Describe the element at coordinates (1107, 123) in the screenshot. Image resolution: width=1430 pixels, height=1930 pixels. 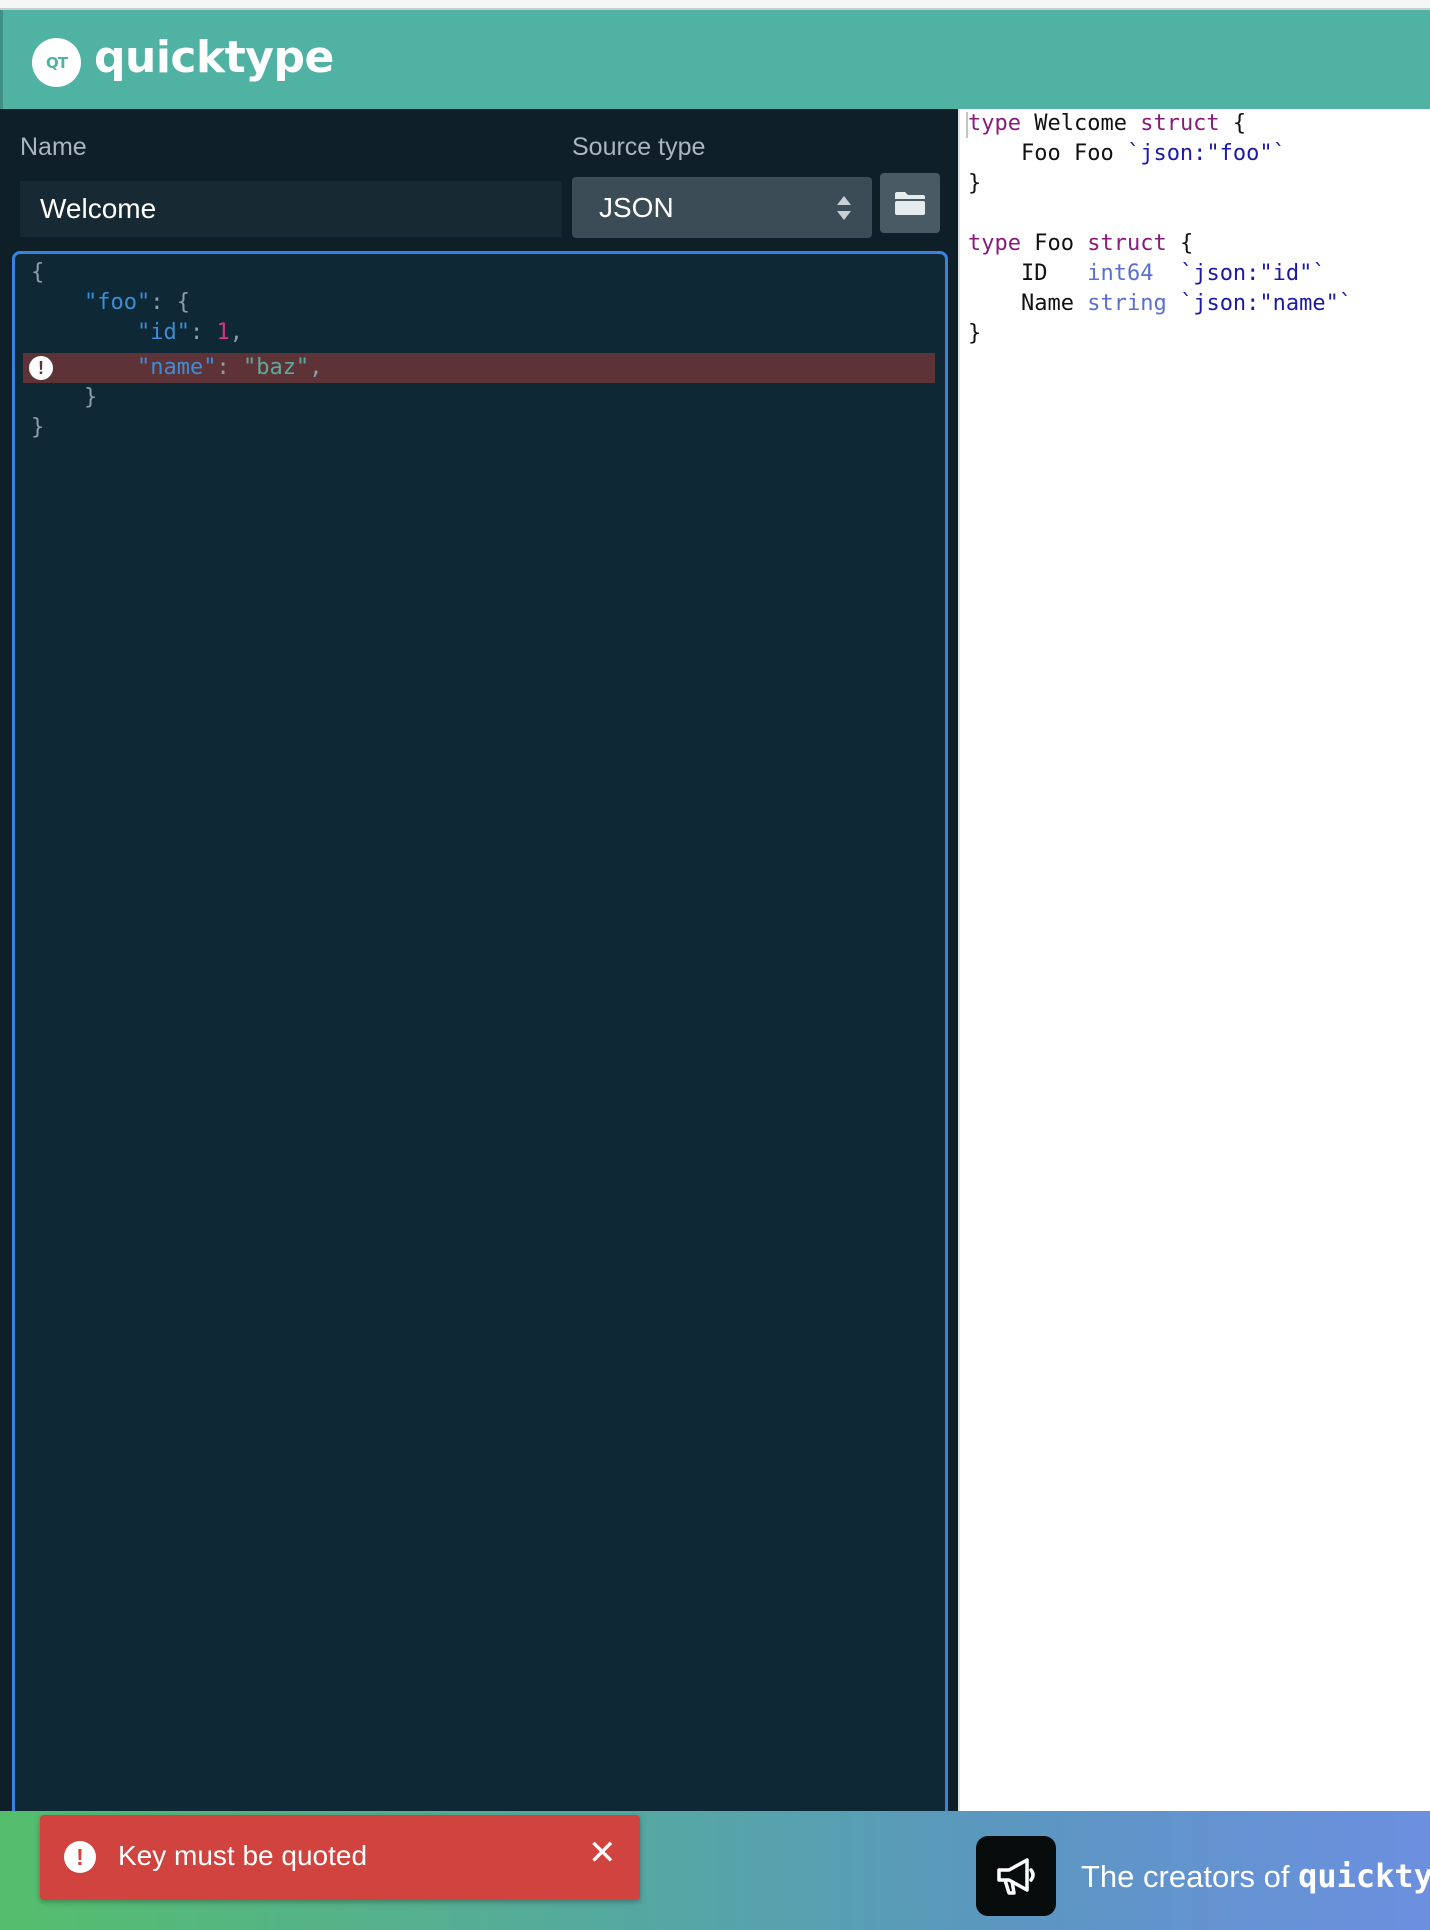
I see `output-line: type Welcome struct {` at that location.